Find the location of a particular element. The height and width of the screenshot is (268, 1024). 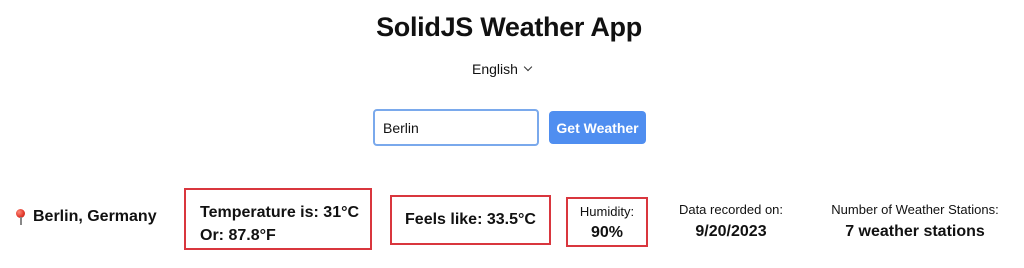

page-title: SolidJS Weather App is located at coordinates (509, 27).